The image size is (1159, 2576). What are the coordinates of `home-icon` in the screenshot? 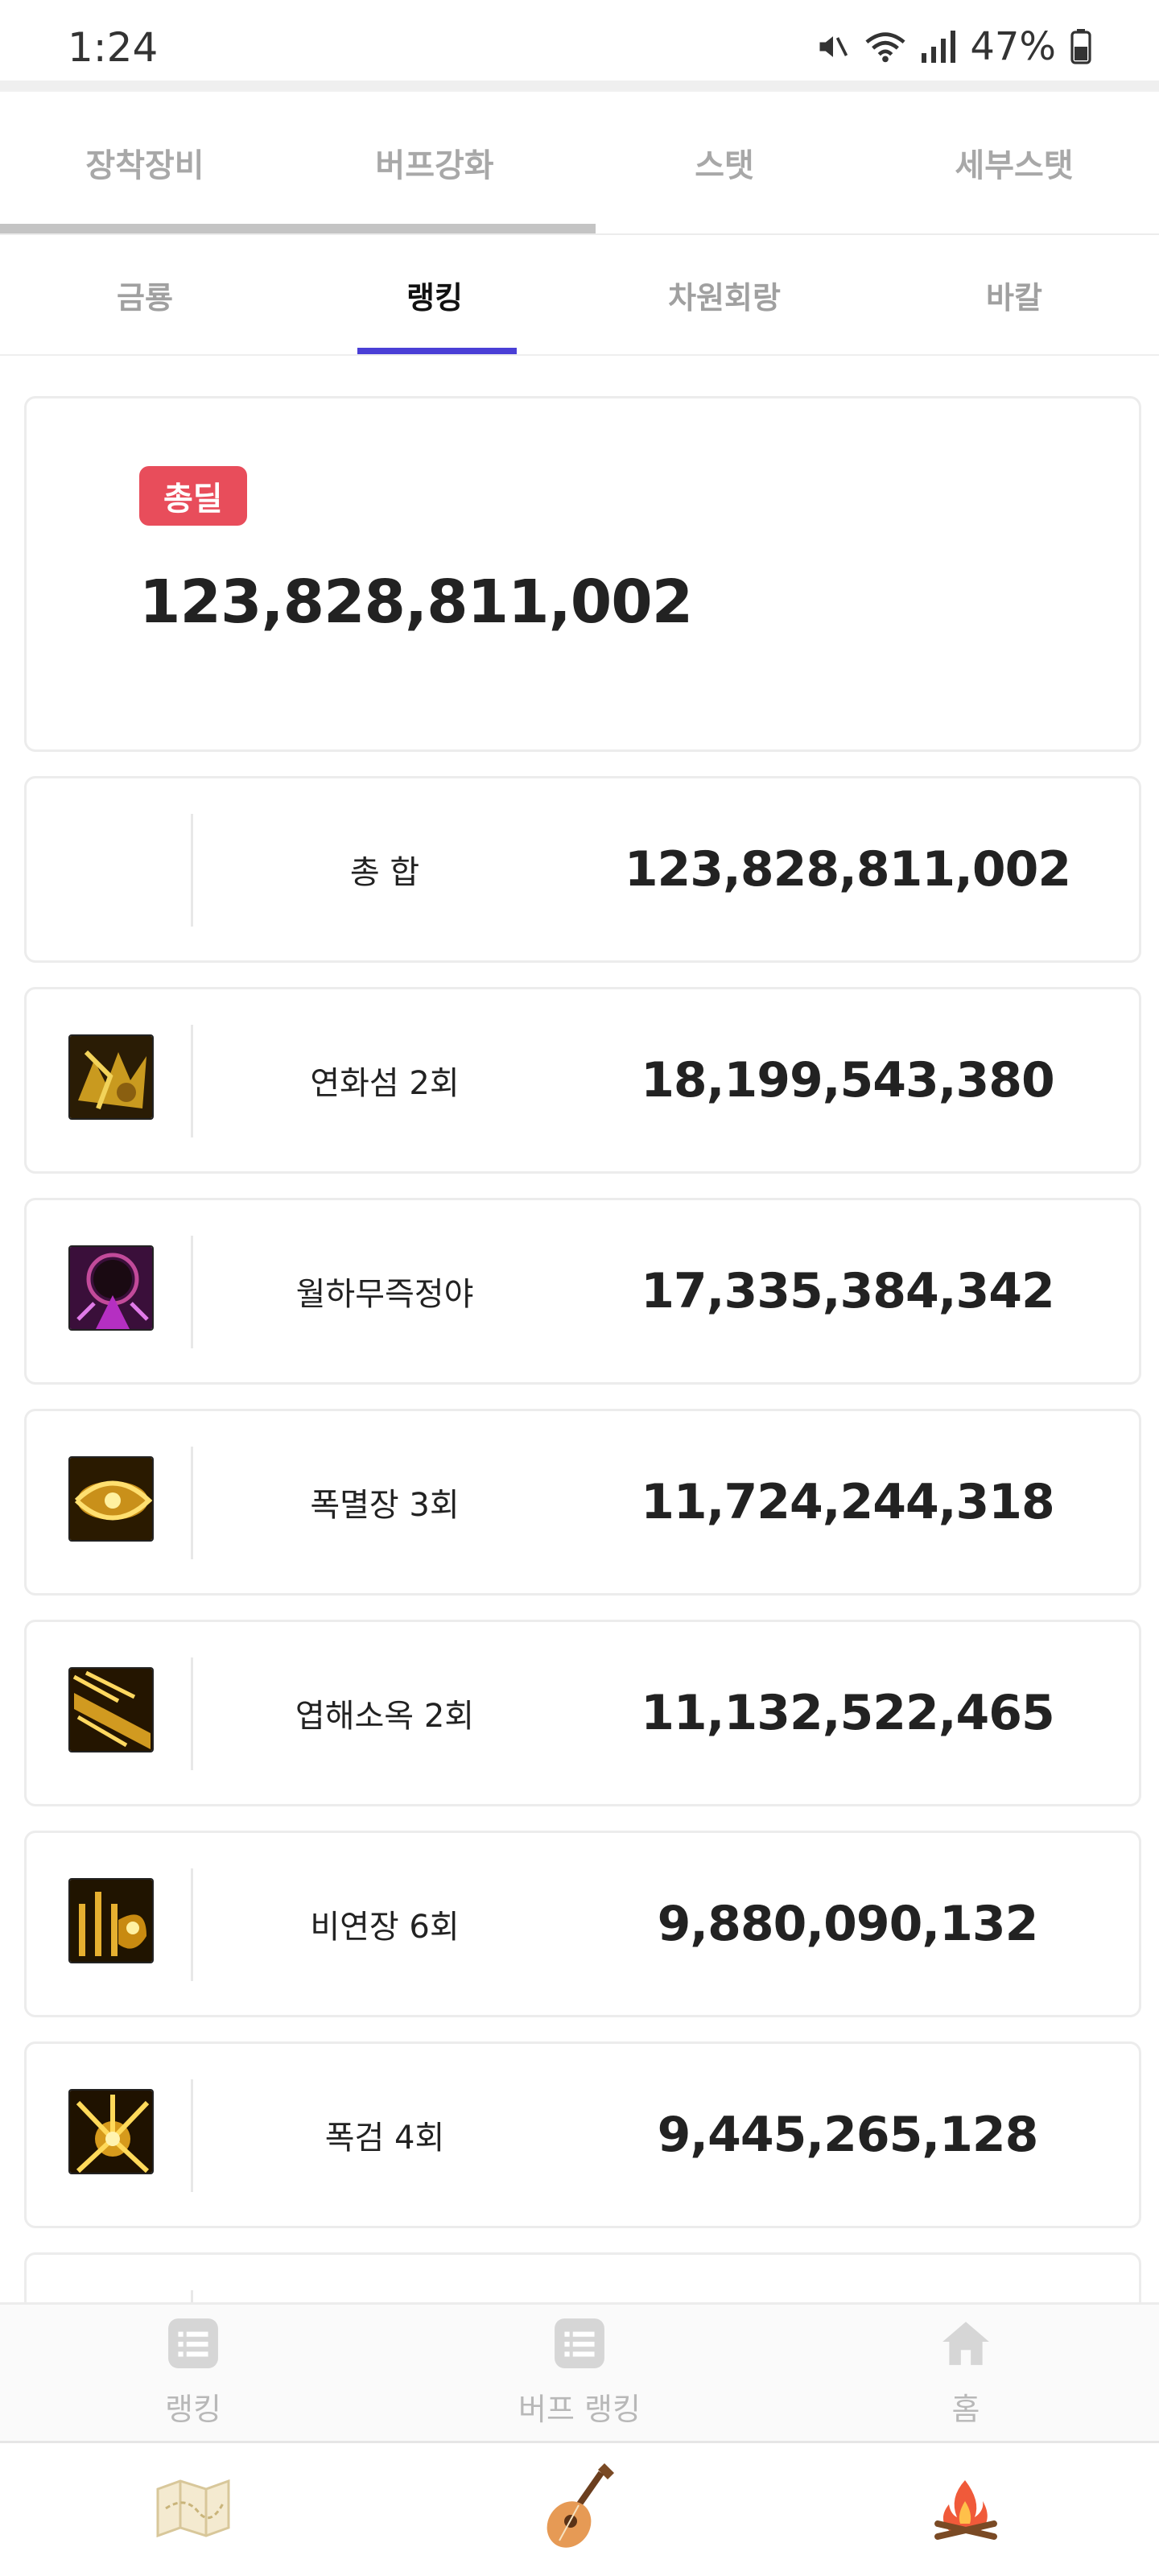 It's located at (965, 2345).